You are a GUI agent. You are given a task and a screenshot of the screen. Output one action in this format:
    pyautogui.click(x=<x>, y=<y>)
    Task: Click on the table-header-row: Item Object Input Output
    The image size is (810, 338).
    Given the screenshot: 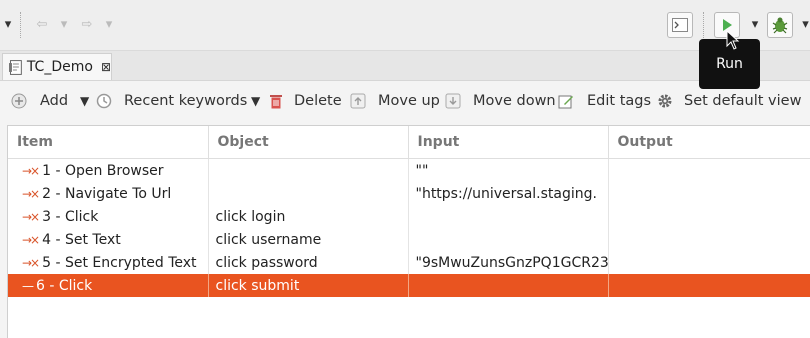 What is the action you would take?
    pyautogui.click(x=409, y=142)
    